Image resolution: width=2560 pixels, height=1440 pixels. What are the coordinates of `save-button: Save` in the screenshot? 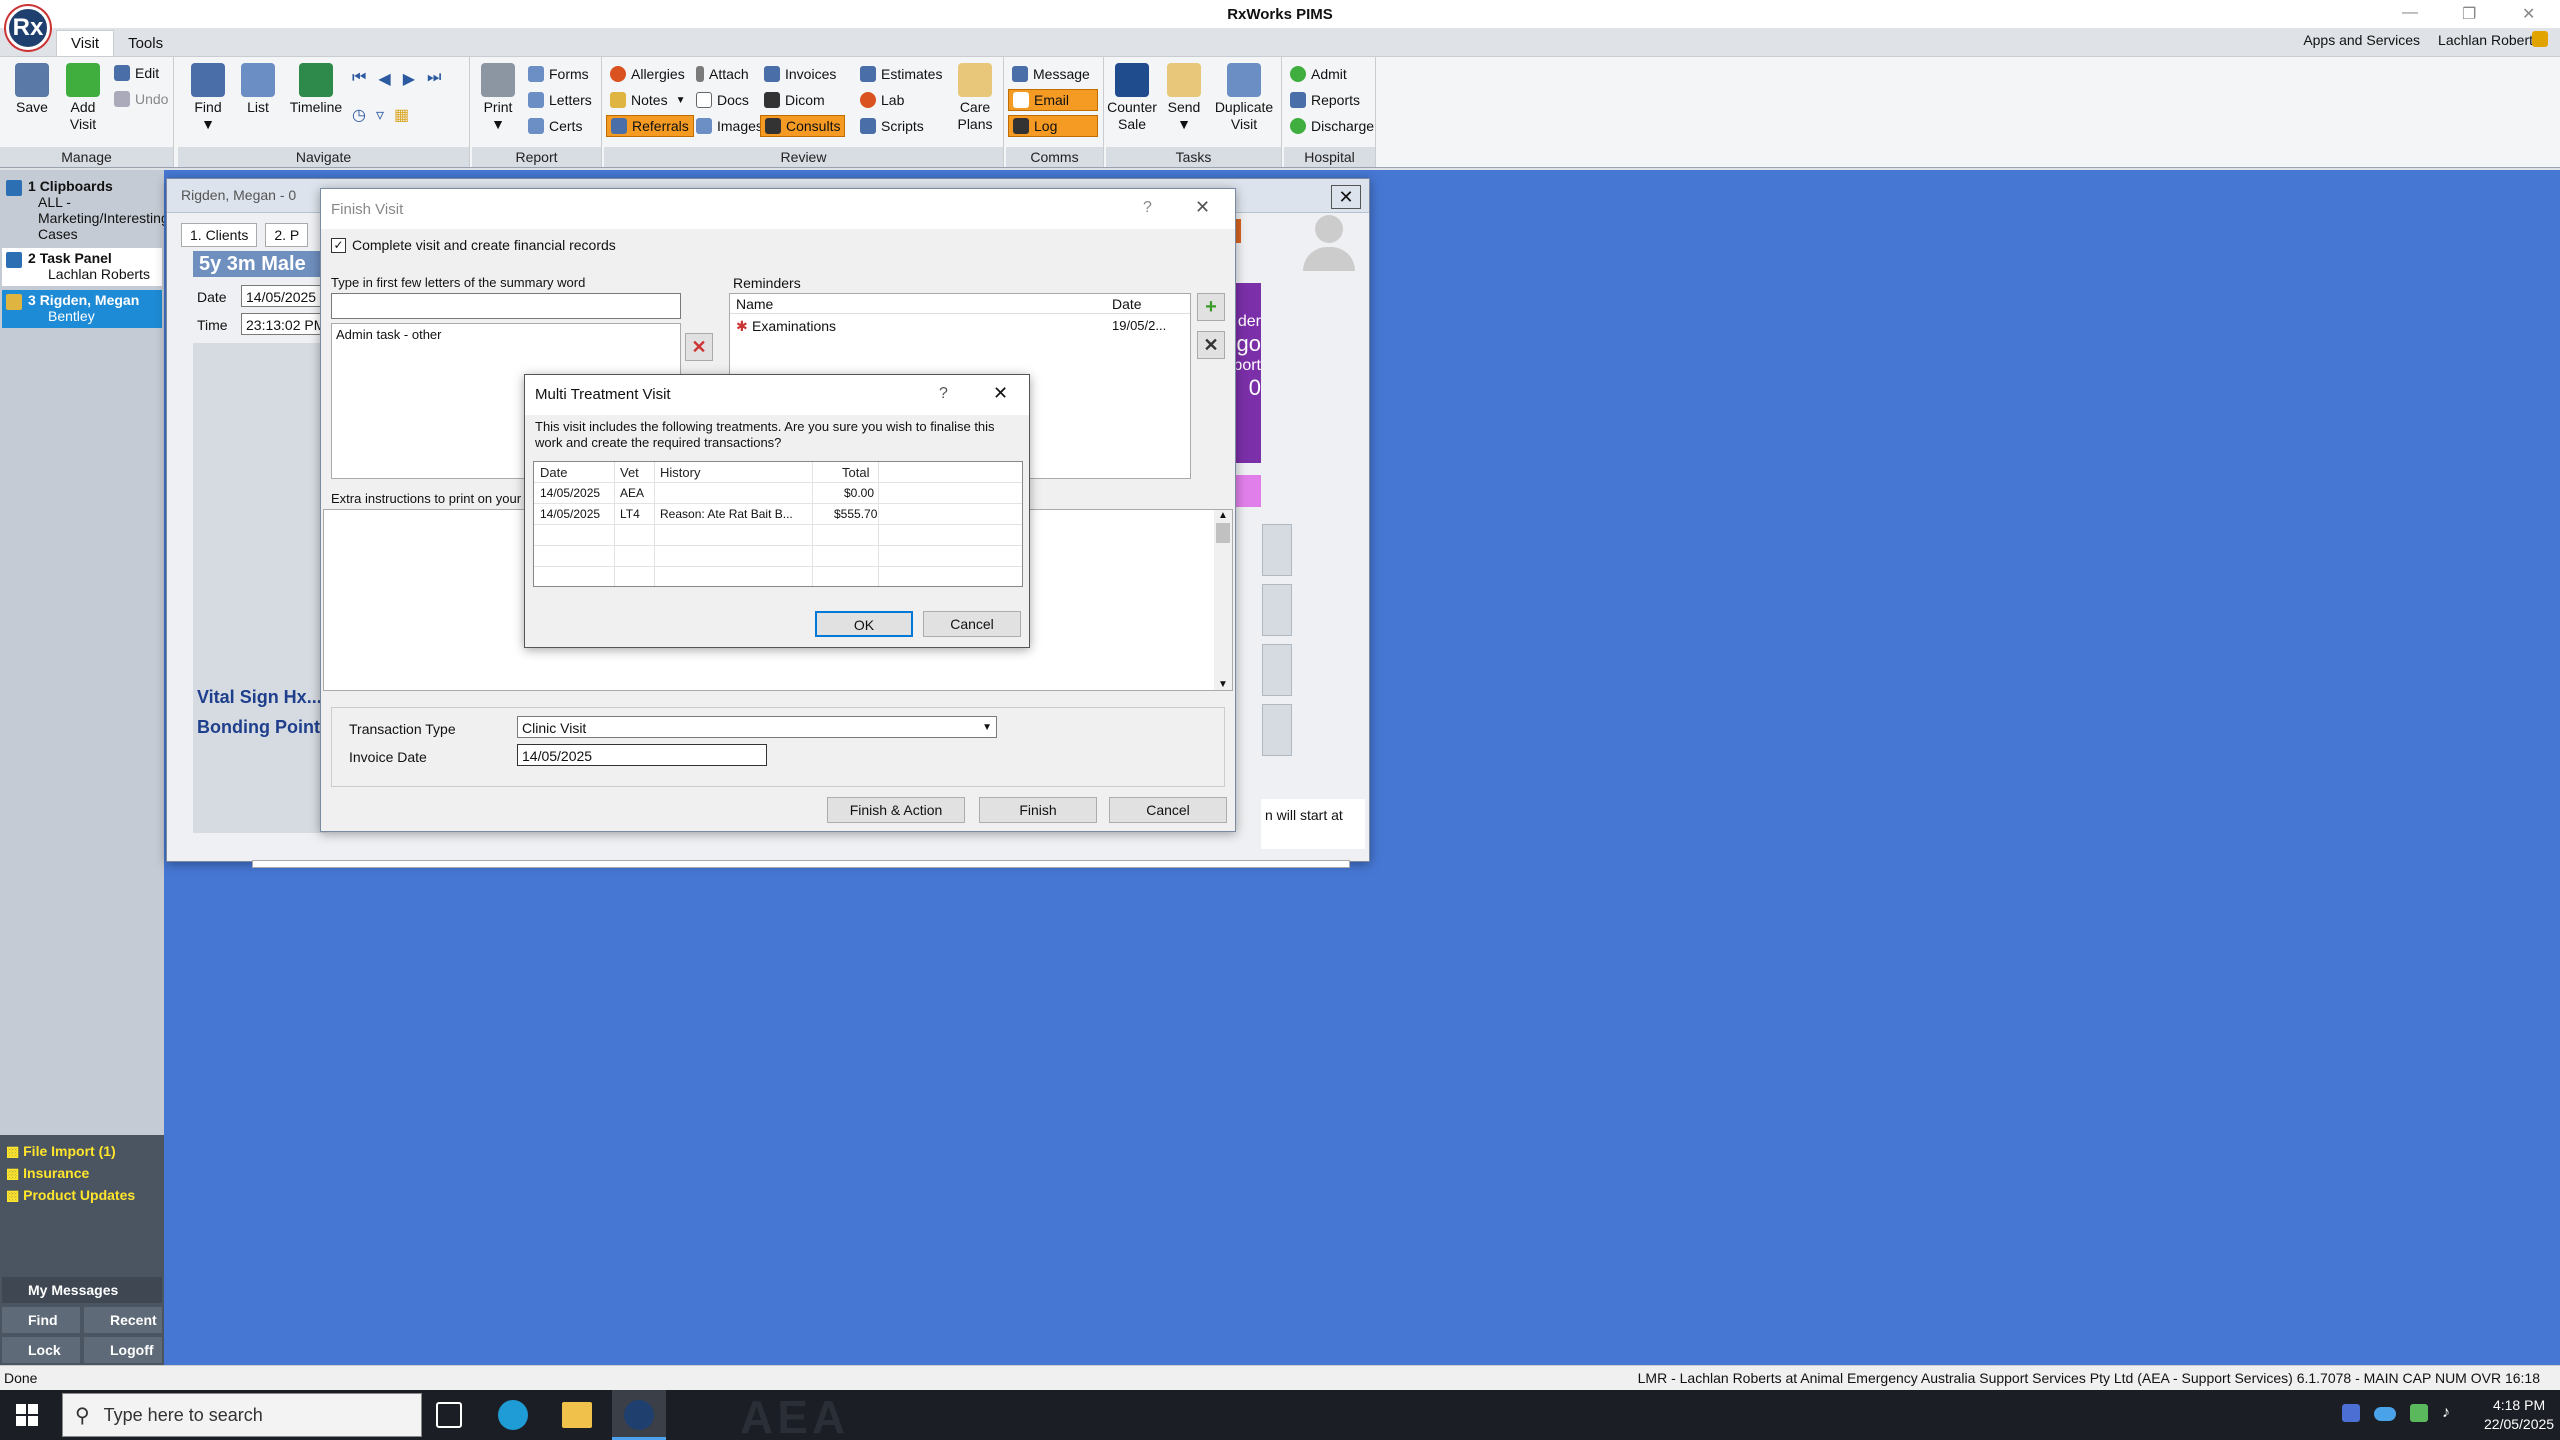 It's located at (32, 89).